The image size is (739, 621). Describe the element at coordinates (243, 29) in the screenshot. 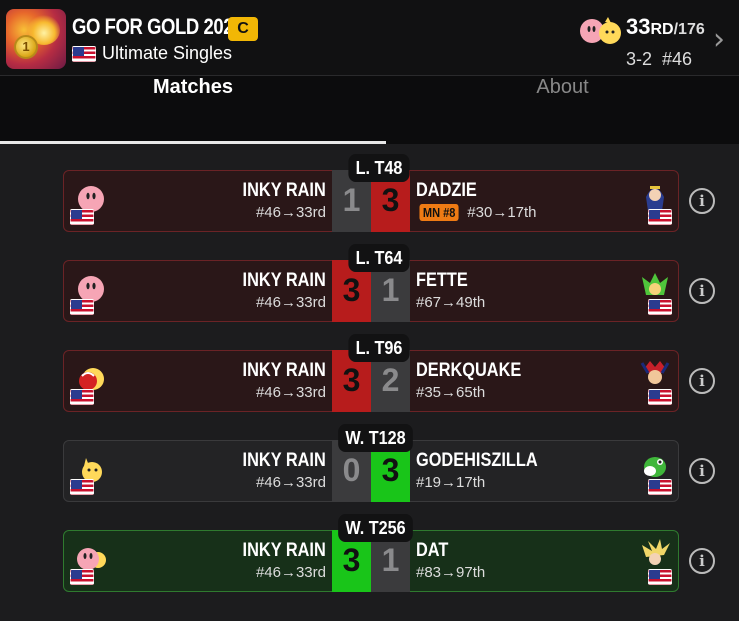

I see `tier-badge: C` at that location.